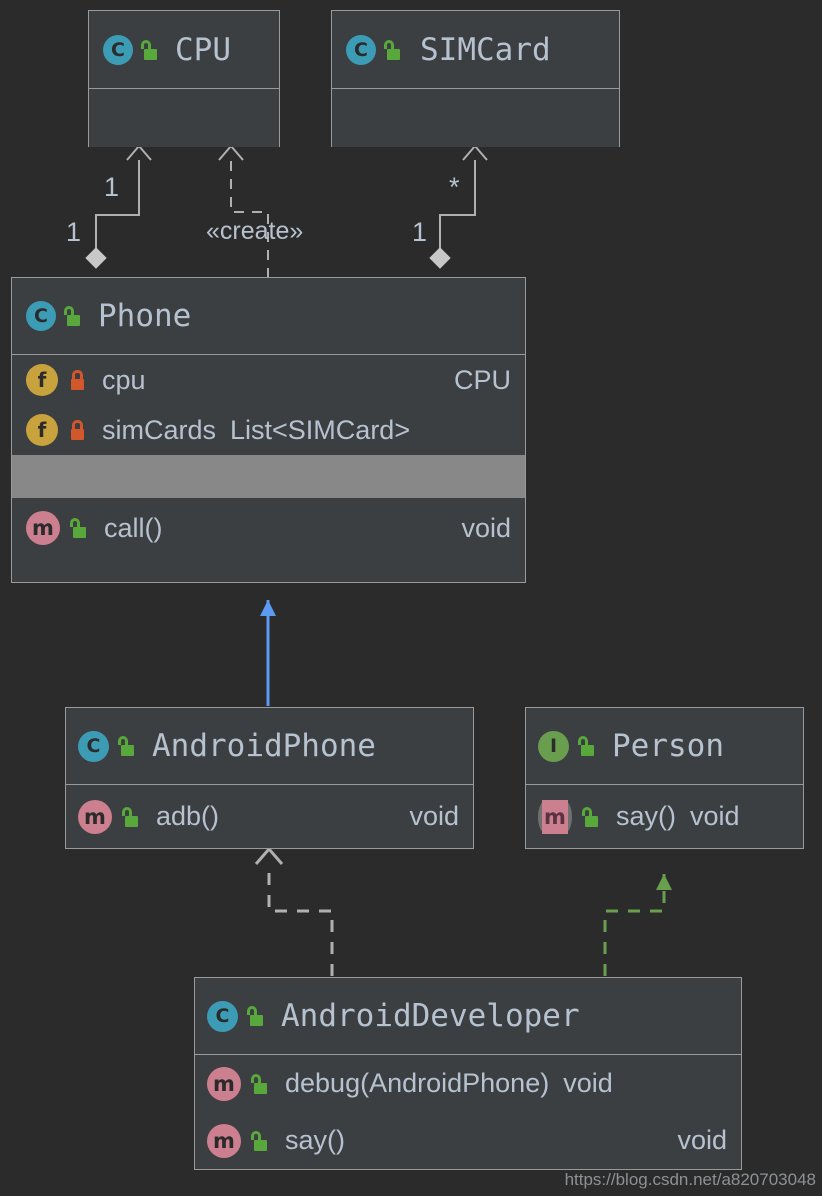 This screenshot has height=1196, width=822. I want to click on method-row: m adb() void, so click(269, 816).